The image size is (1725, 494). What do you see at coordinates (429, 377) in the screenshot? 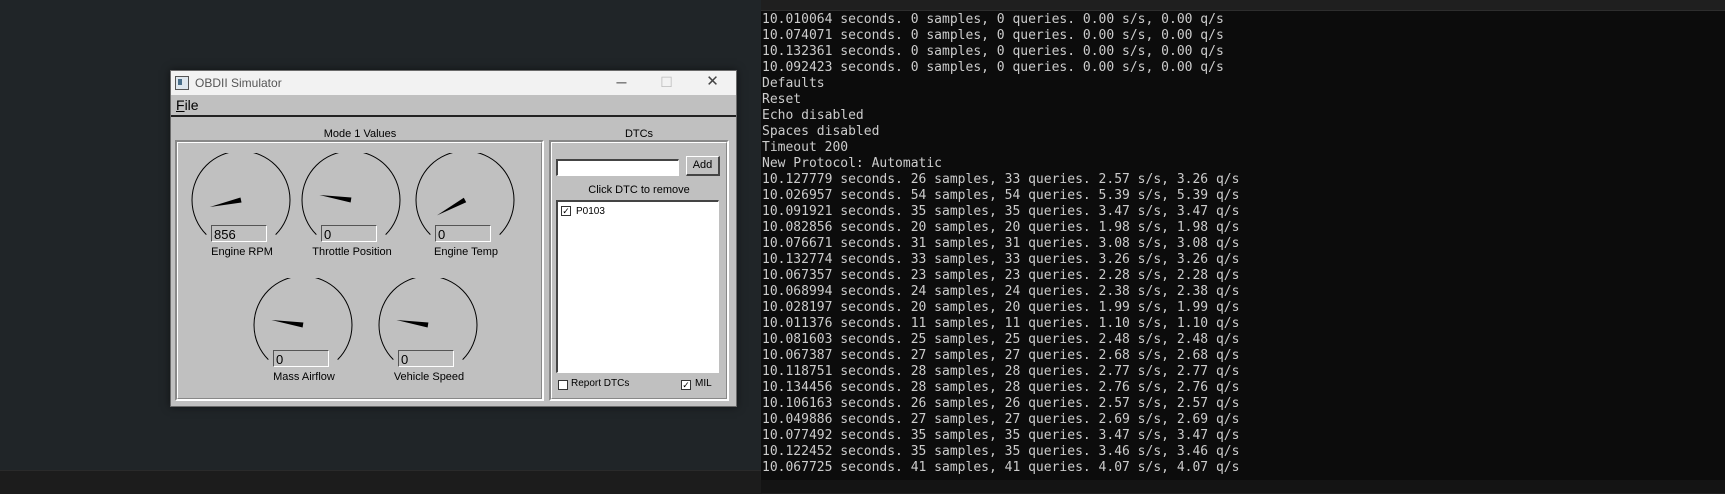
I see `gauge-label: Vehicle Speed` at bounding box center [429, 377].